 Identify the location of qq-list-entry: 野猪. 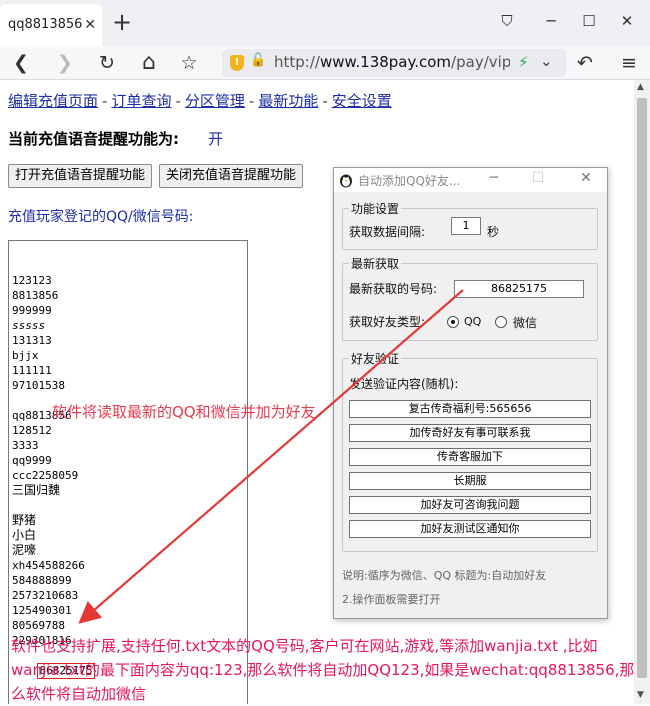
(24, 520).